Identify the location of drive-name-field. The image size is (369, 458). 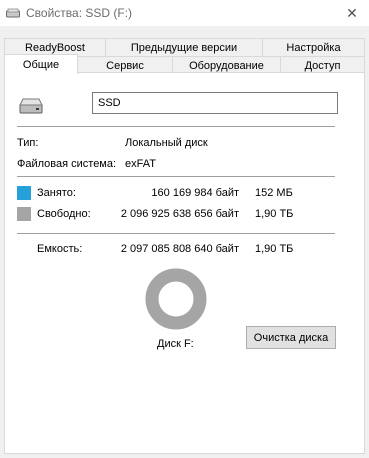
(215, 103).